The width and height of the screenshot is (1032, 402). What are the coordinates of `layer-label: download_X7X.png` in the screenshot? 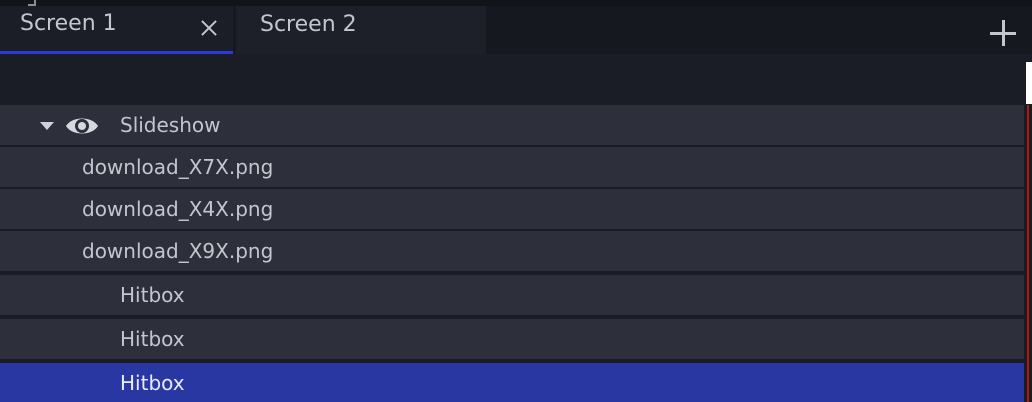 It's located at (178, 167).